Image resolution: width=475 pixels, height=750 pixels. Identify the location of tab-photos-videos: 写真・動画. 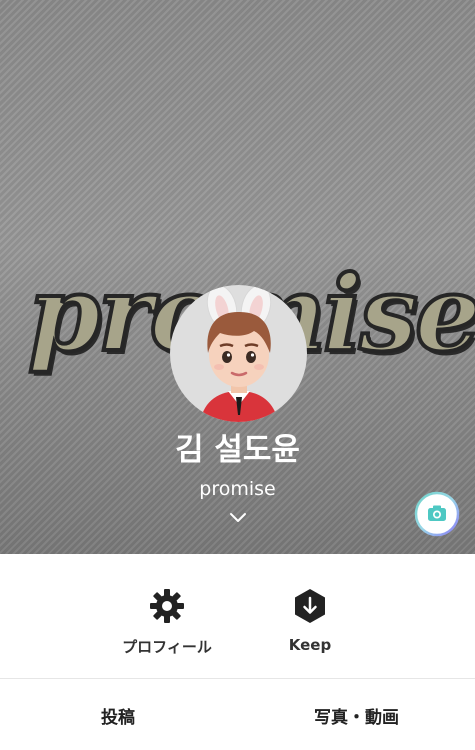
(356, 715).